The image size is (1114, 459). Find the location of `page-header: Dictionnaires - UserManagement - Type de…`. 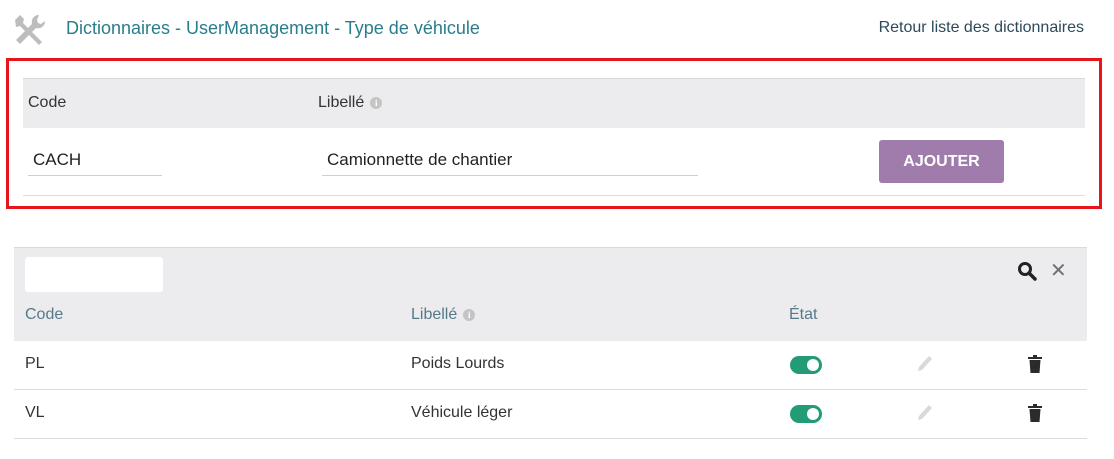

page-header: Dictionnaires - UserManagement - Type de… is located at coordinates (557, 30).